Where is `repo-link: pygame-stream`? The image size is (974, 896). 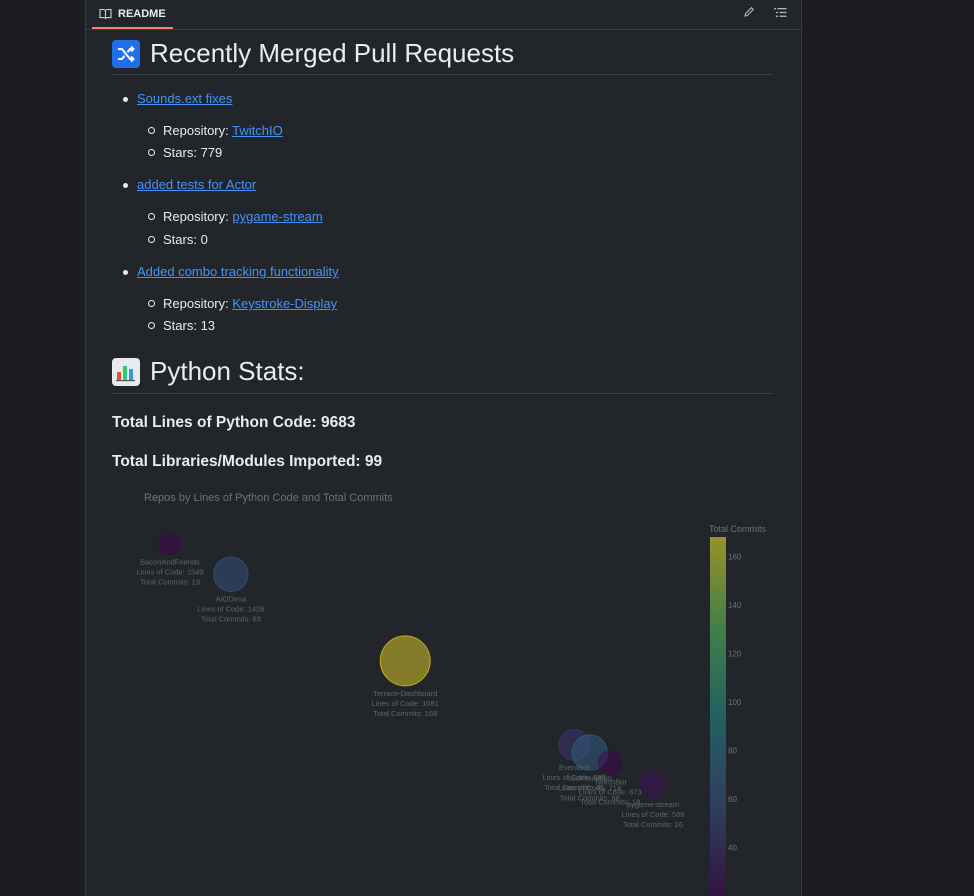 repo-link: pygame-stream is located at coordinates (277, 216).